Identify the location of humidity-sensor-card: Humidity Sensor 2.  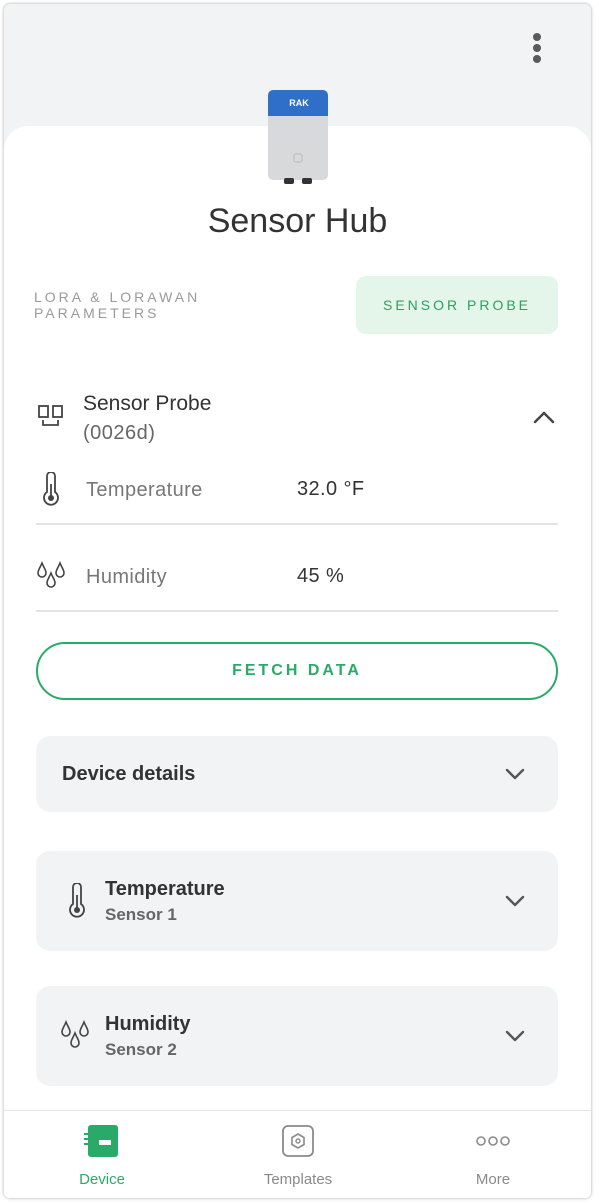
(297, 1036).